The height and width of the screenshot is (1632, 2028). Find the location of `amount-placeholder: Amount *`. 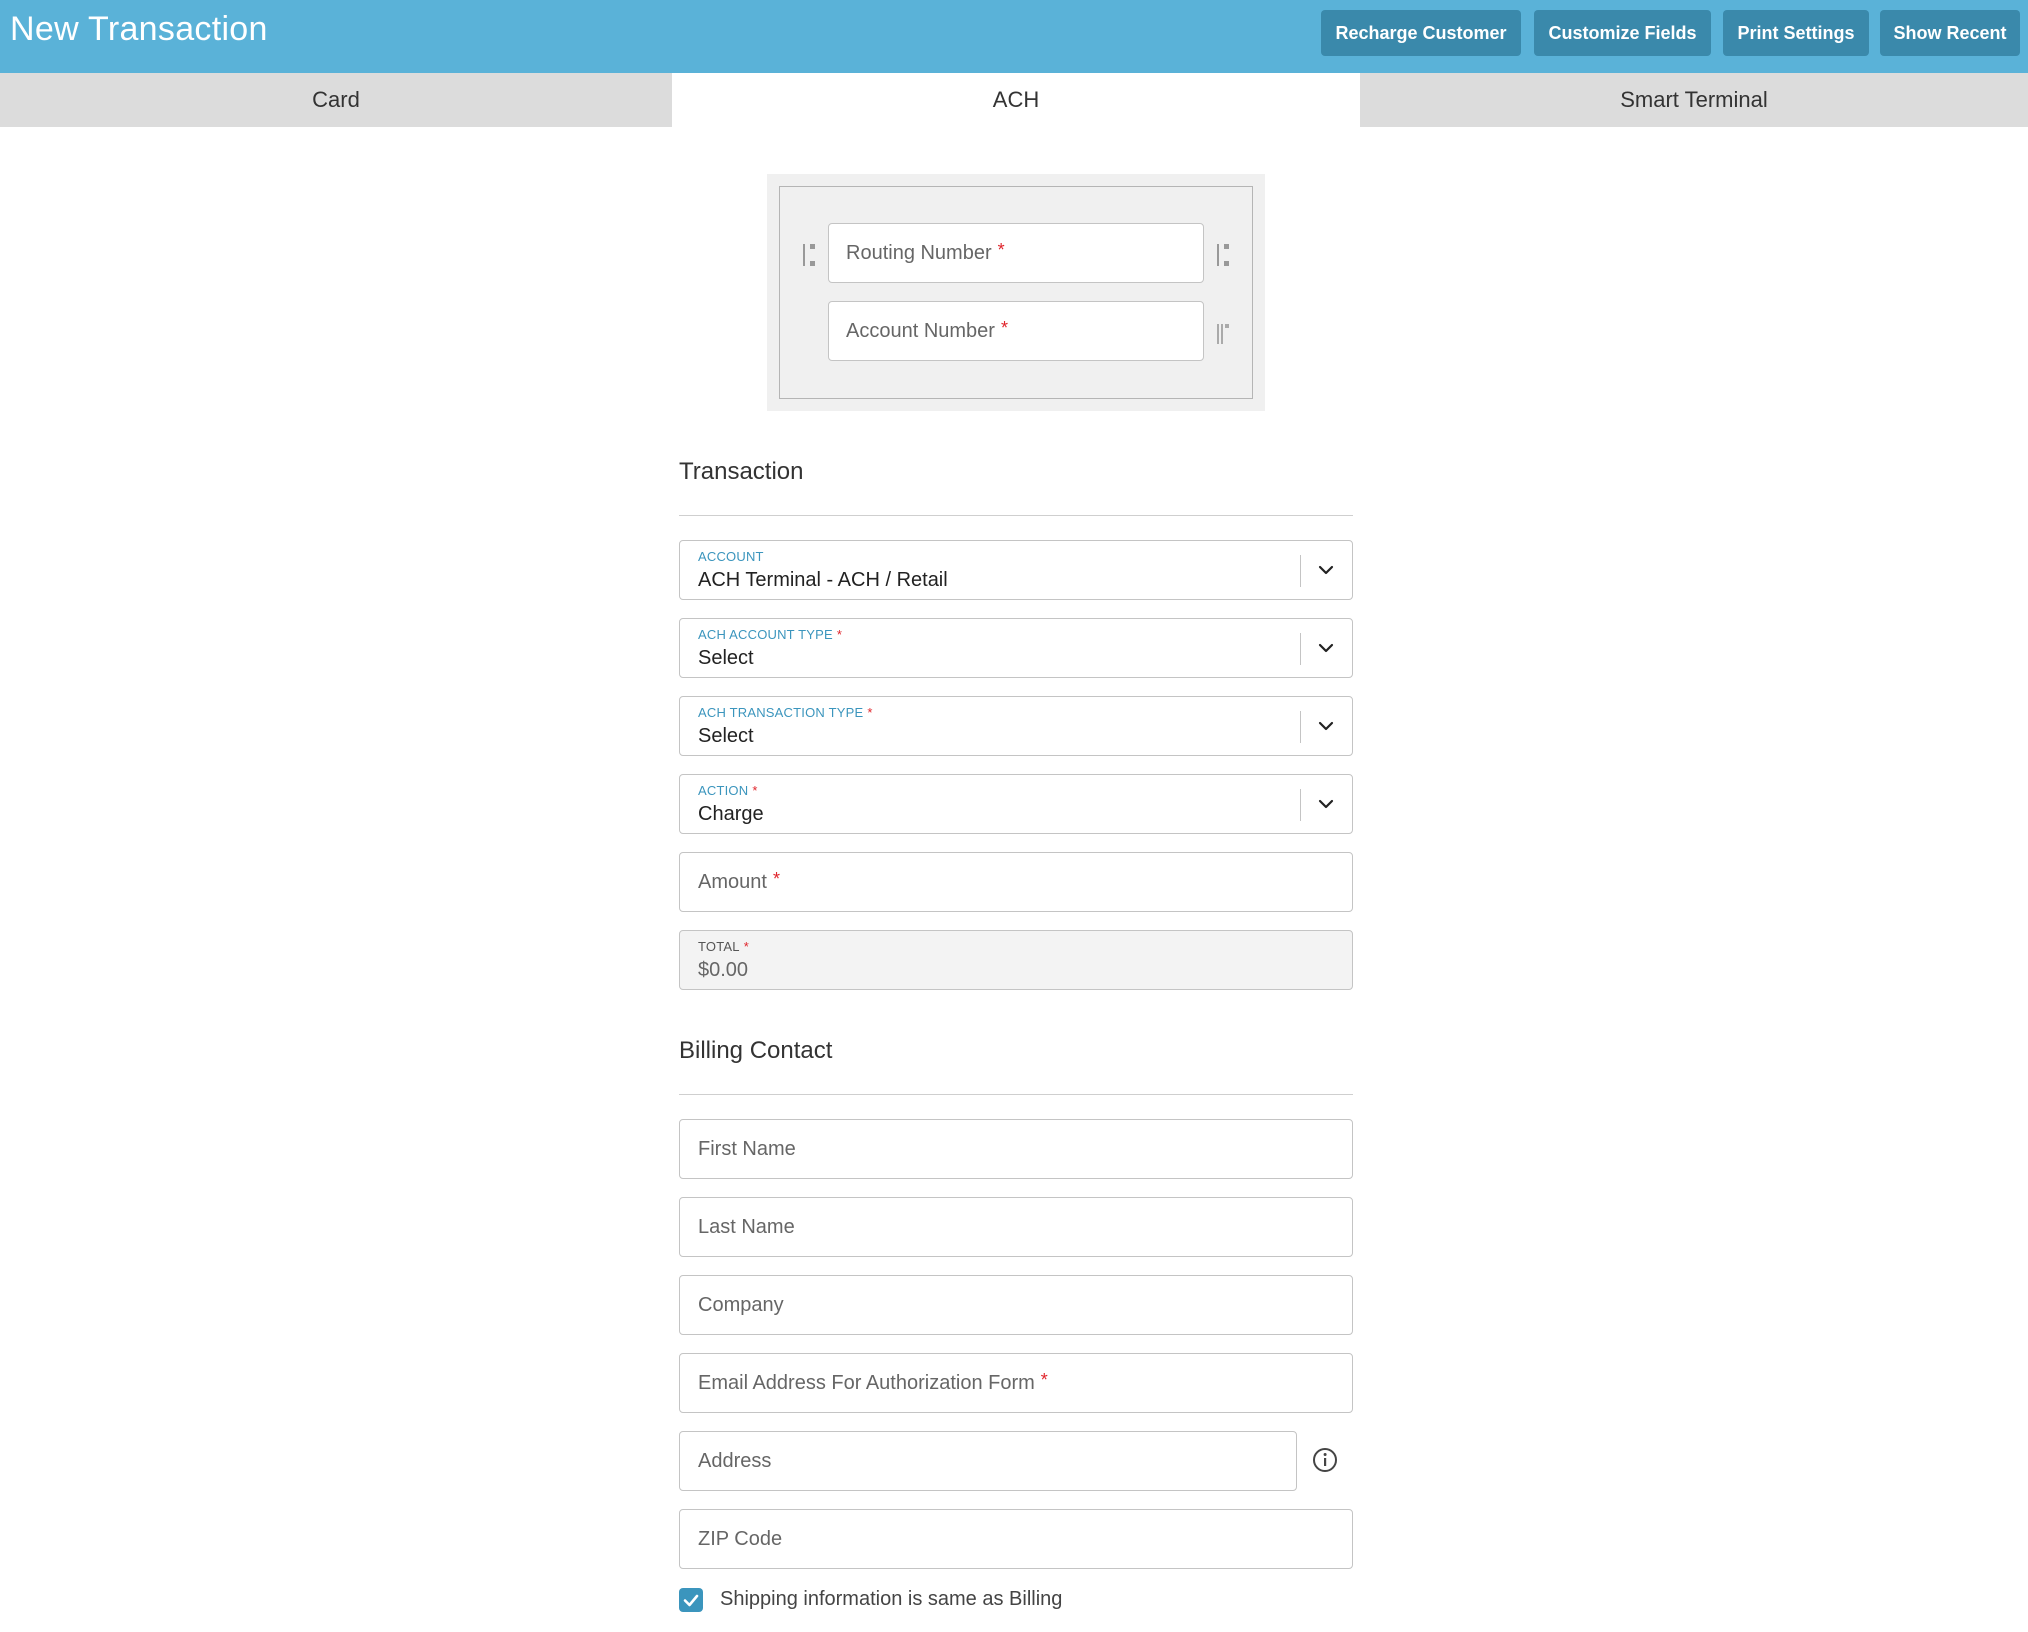

amount-placeholder: Amount * is located at coordinates (739, 880).